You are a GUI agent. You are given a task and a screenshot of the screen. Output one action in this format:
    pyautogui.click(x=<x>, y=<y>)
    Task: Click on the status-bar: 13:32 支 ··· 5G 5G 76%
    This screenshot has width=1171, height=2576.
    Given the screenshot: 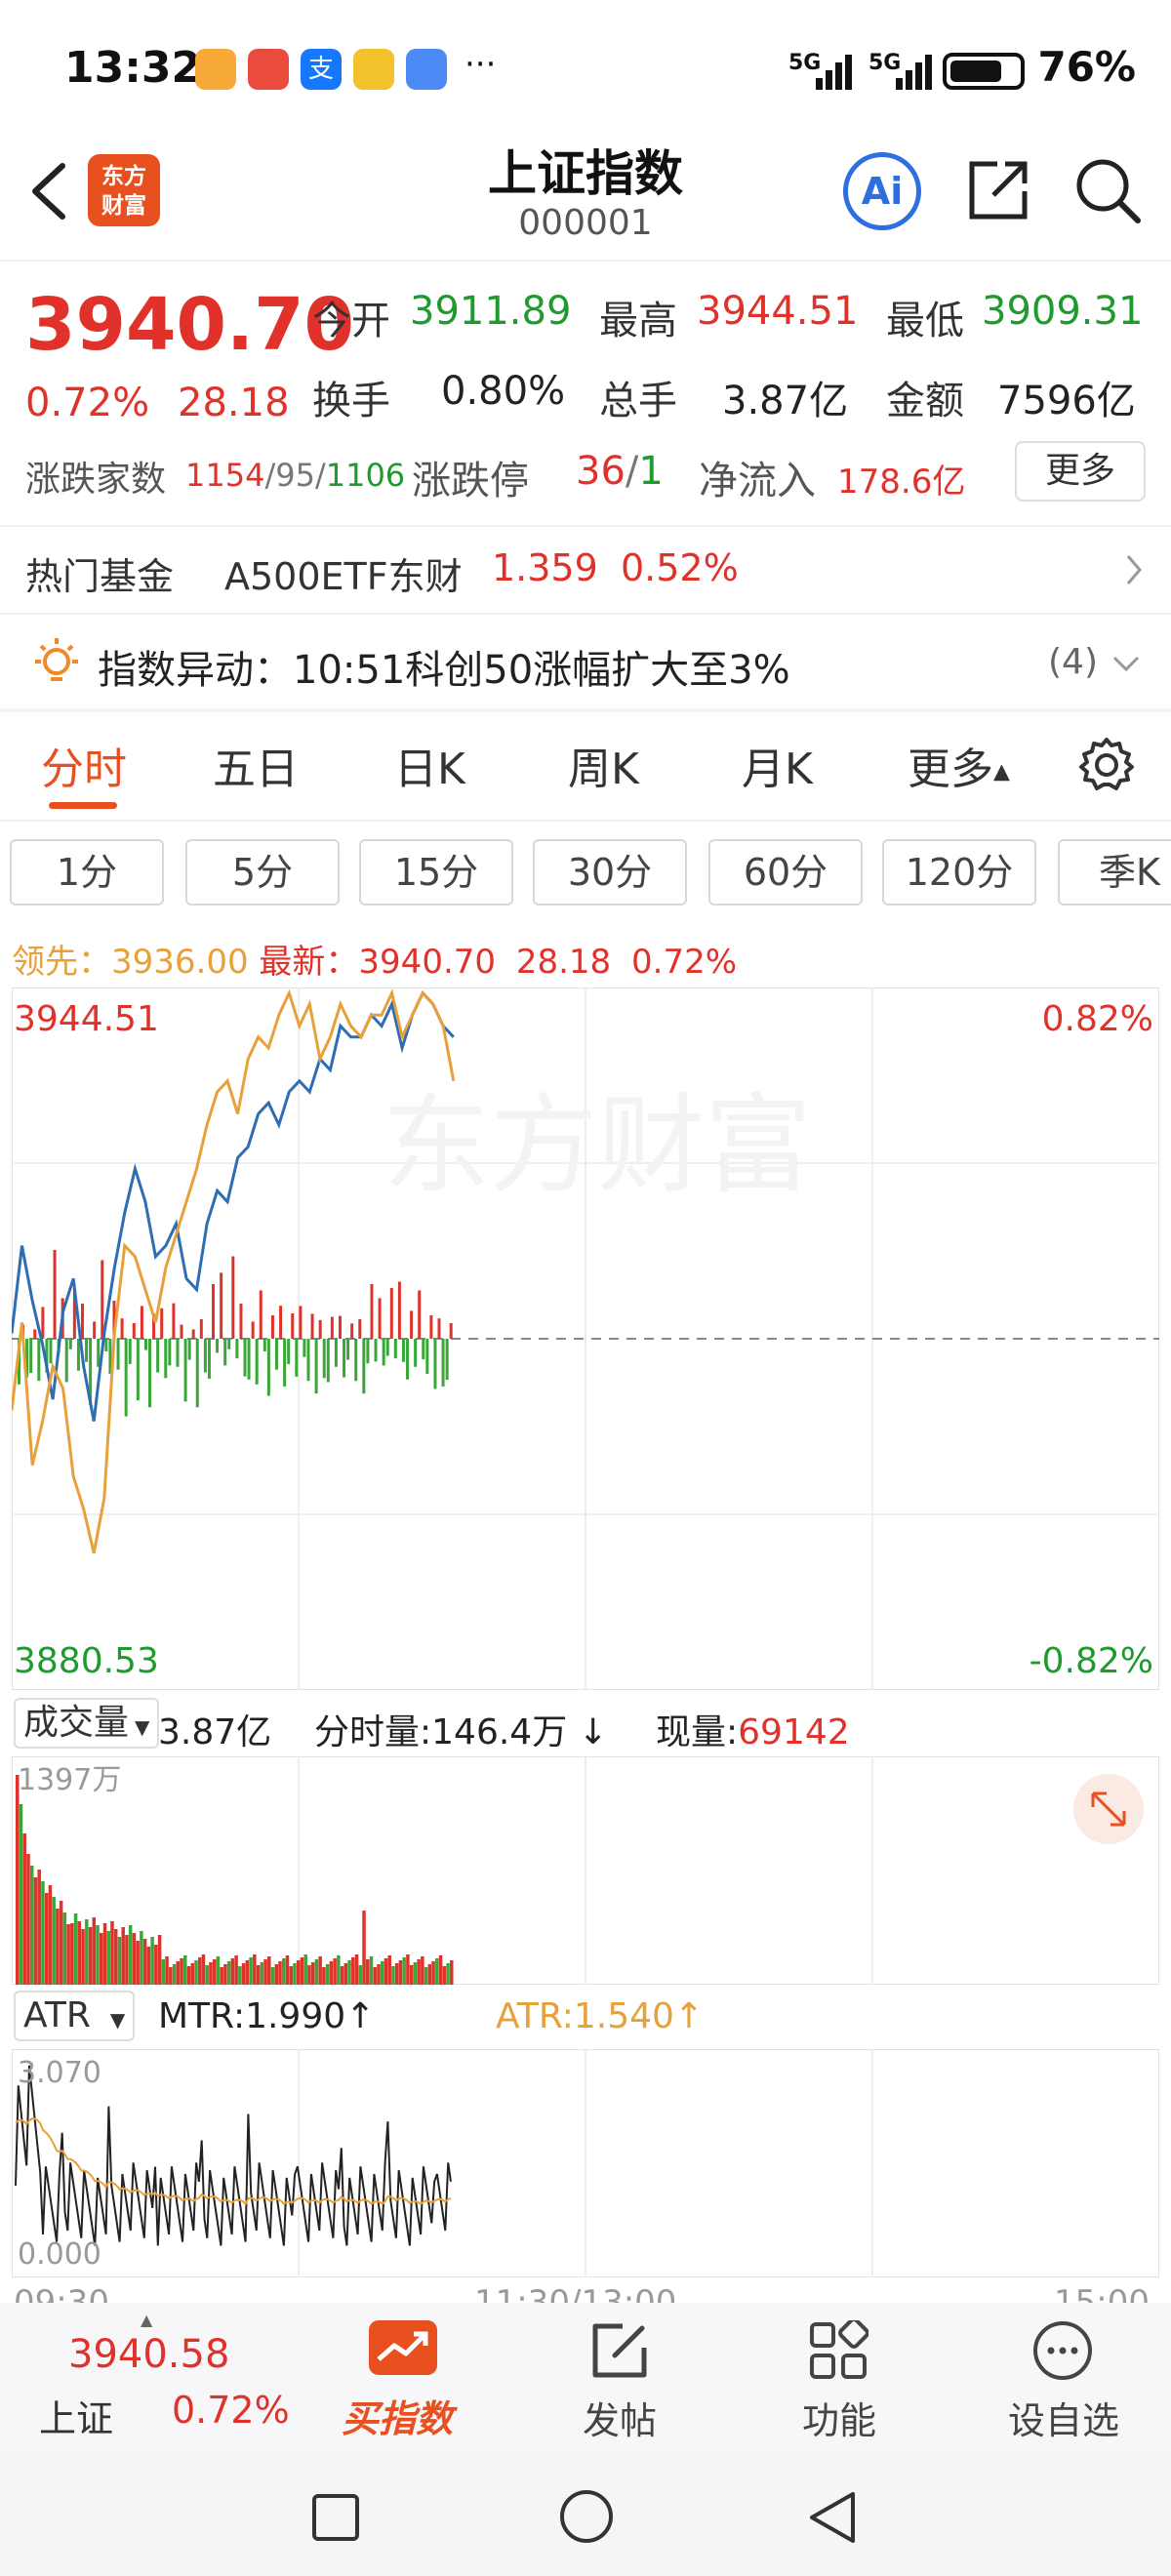 What is the action you would take?
    pyautogui.click(x=585, y=68)
    